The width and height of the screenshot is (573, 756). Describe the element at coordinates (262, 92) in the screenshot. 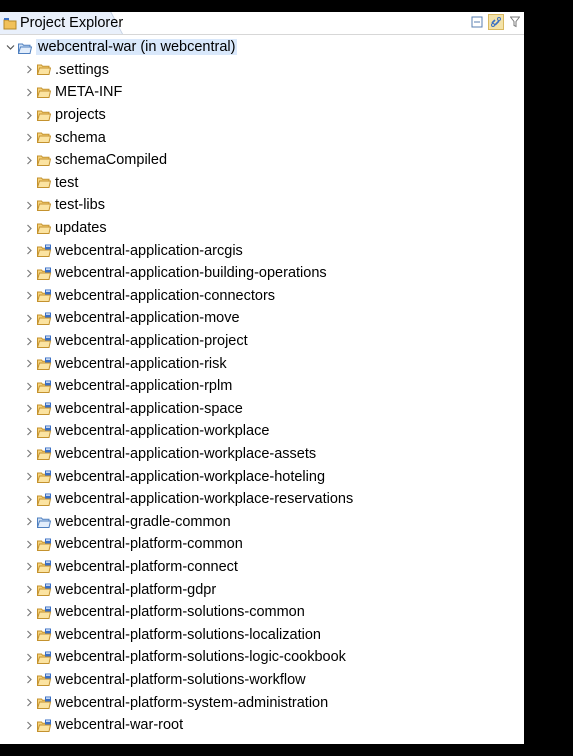

I see `tree-item: META-INF` at that location.